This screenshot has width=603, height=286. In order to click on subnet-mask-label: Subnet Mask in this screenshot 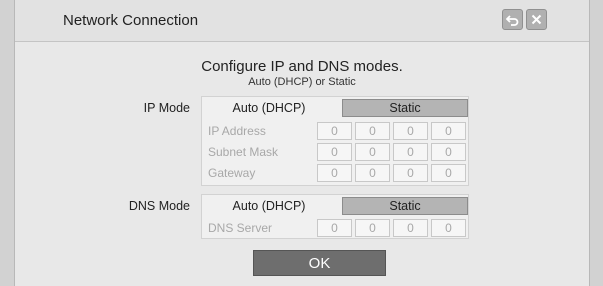, I will do `click(243, 152)`.